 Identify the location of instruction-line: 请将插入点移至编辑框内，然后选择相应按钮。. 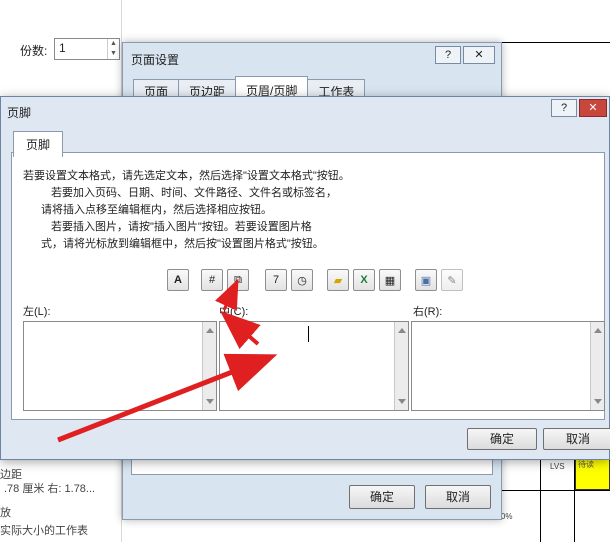
(156, 210).